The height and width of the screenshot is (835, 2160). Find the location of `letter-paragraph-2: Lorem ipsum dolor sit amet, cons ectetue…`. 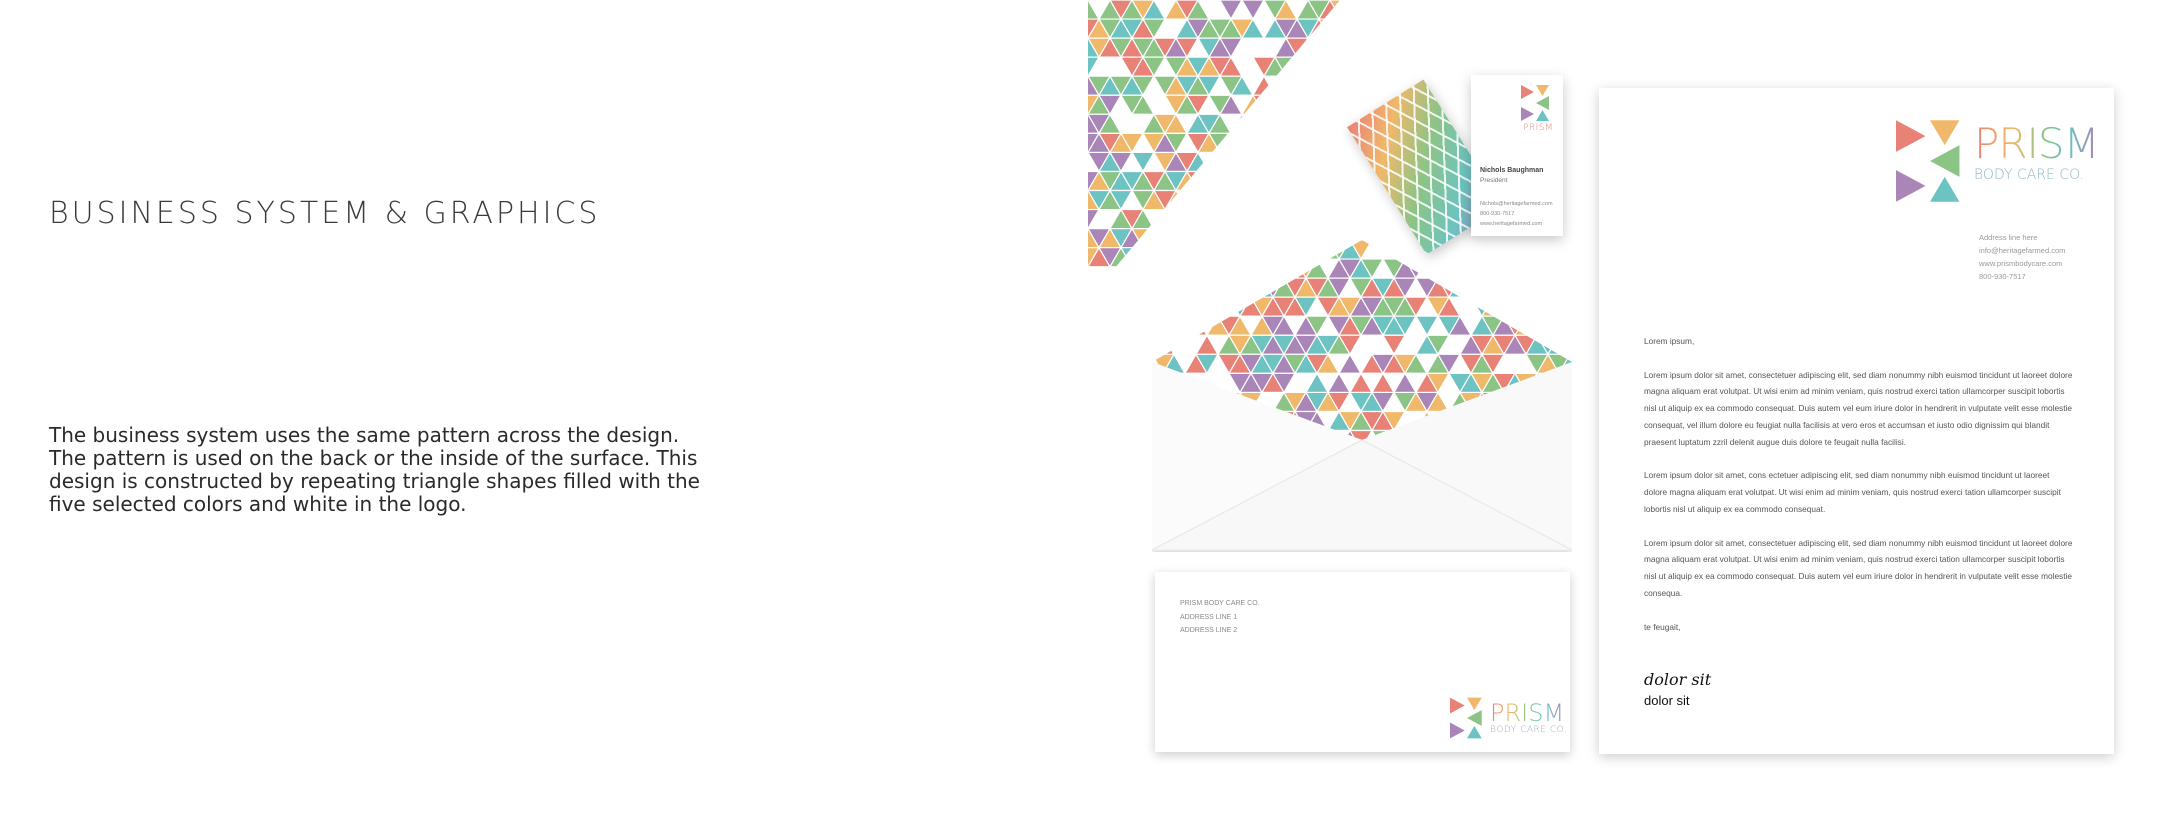

letter-paragraph-2: Lorem ipsum dolor sit amet, cons ectetue… is located at coordinates (1852, 492).